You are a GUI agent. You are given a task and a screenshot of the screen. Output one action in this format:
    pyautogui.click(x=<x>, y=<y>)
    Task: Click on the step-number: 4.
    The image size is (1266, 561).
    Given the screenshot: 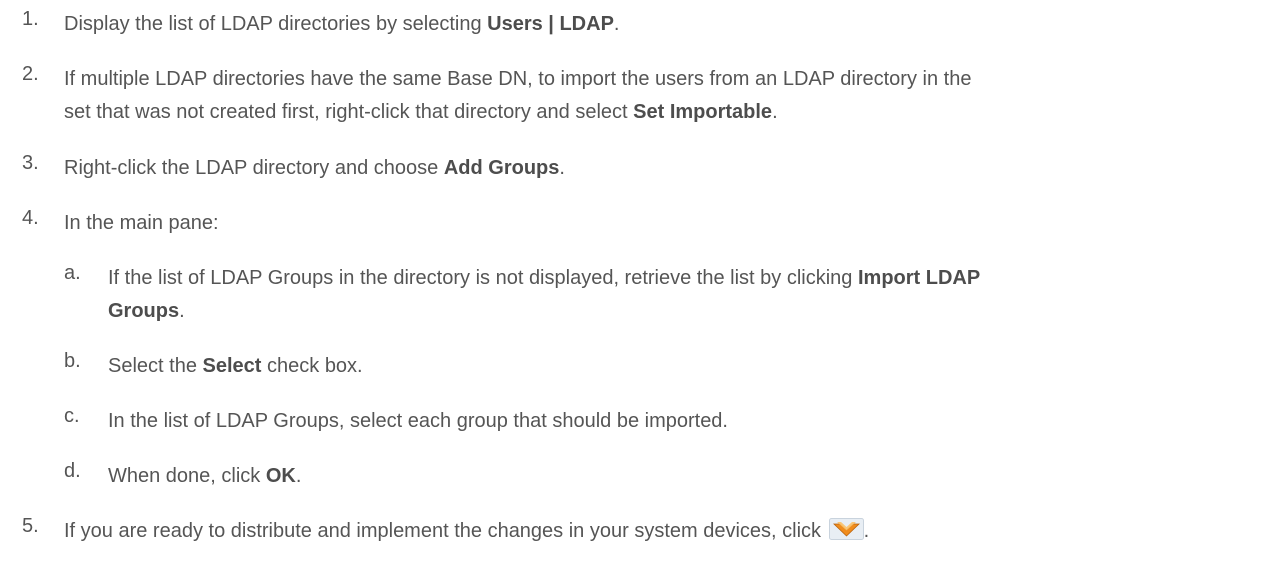 What is the action you would take?
    pyautogui.click(x=30, y=218)
    